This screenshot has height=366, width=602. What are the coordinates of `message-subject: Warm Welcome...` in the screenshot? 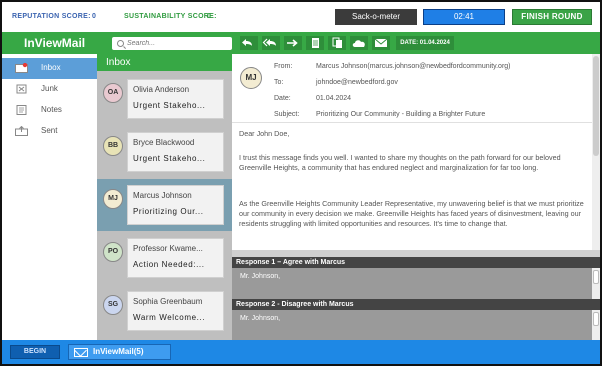 It's located at (169, 317).